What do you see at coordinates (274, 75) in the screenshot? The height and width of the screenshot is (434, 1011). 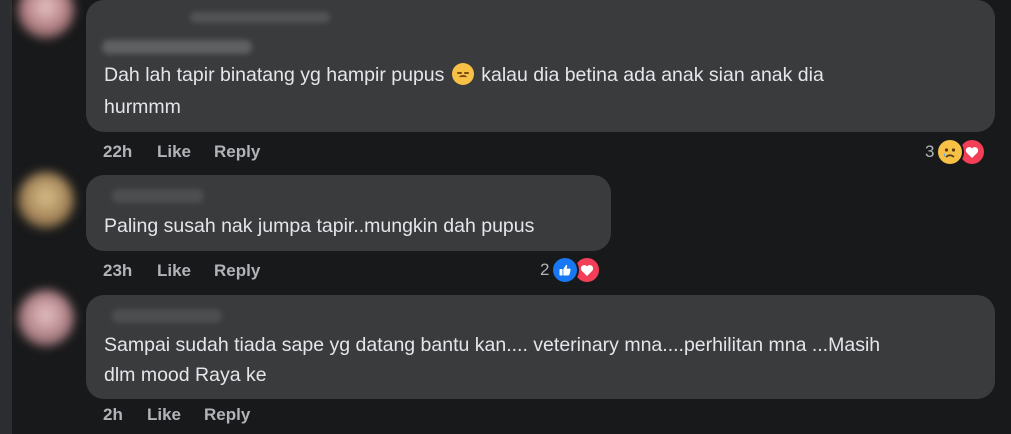 I see `comment-text-part: Dah lah tapir binatang yg hampir pupus` at bounding box center [274, 75].